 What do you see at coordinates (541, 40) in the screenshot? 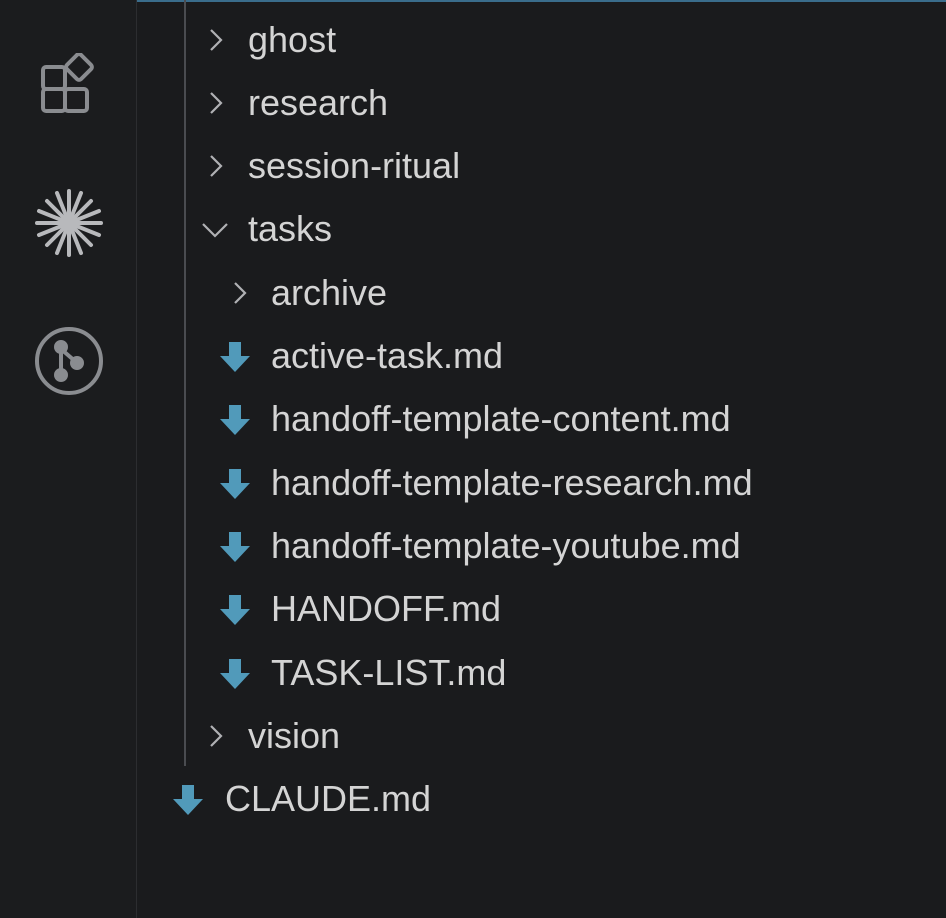
I see `tree-item-ghost: ghost` at bounding box center [541, 40].